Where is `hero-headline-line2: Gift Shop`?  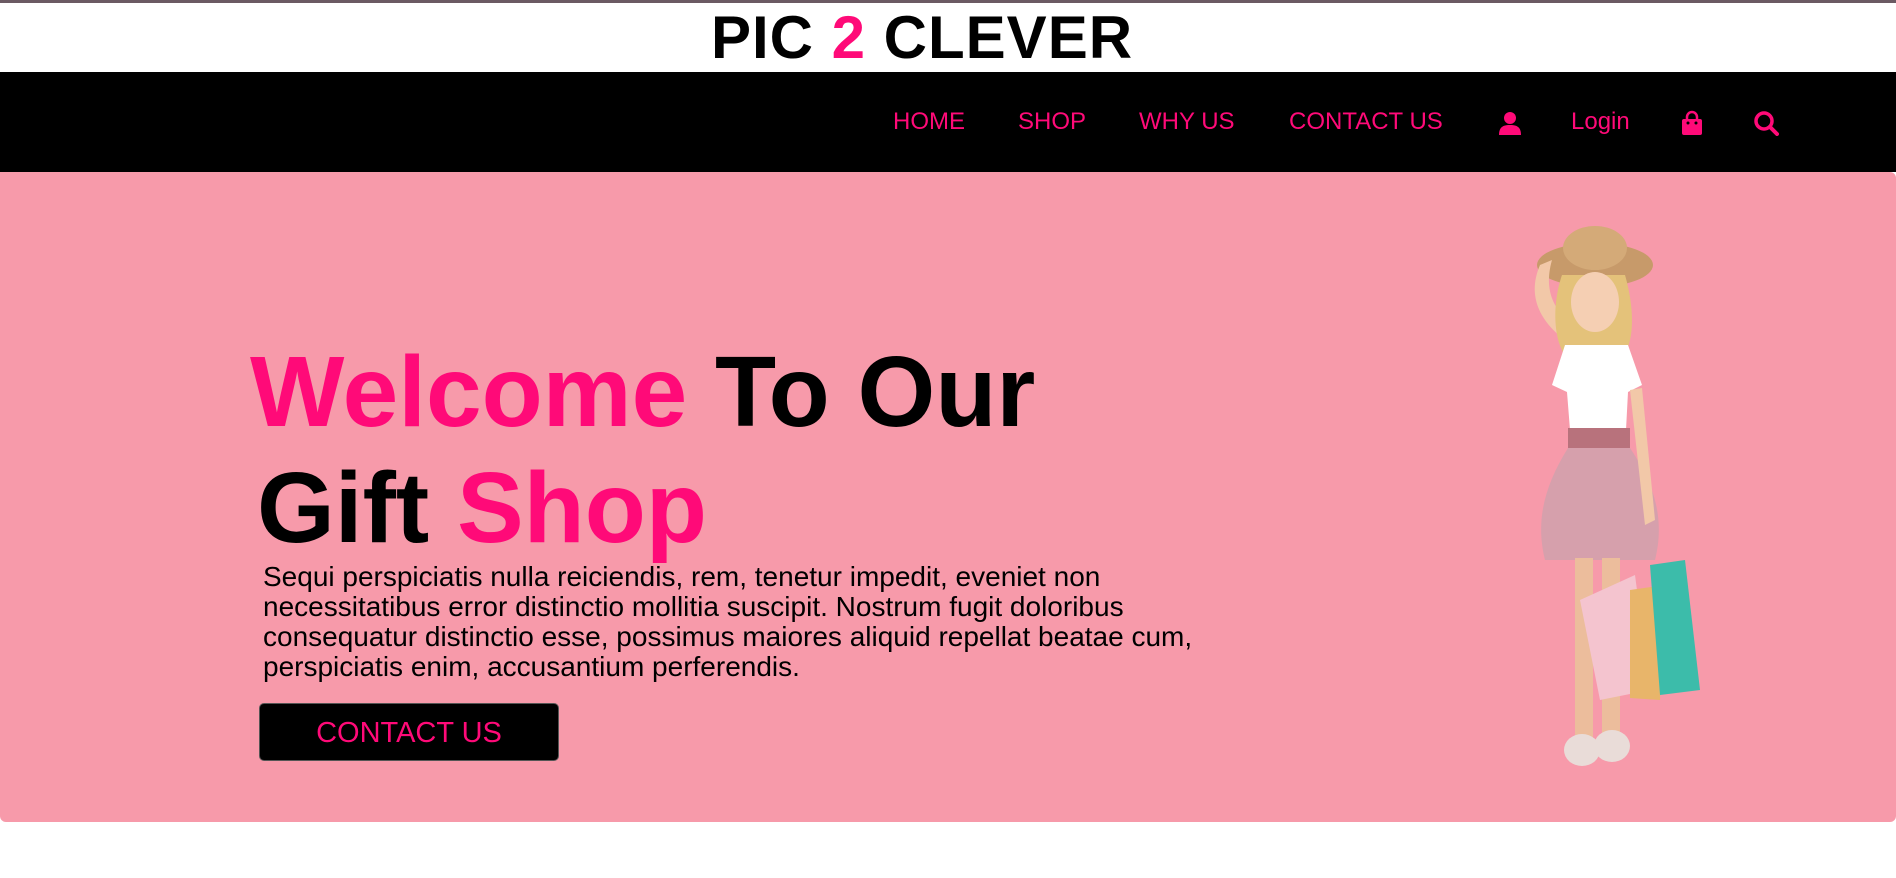
hero-headline-line2: Gift Shop is located at coordinates (482, 508).